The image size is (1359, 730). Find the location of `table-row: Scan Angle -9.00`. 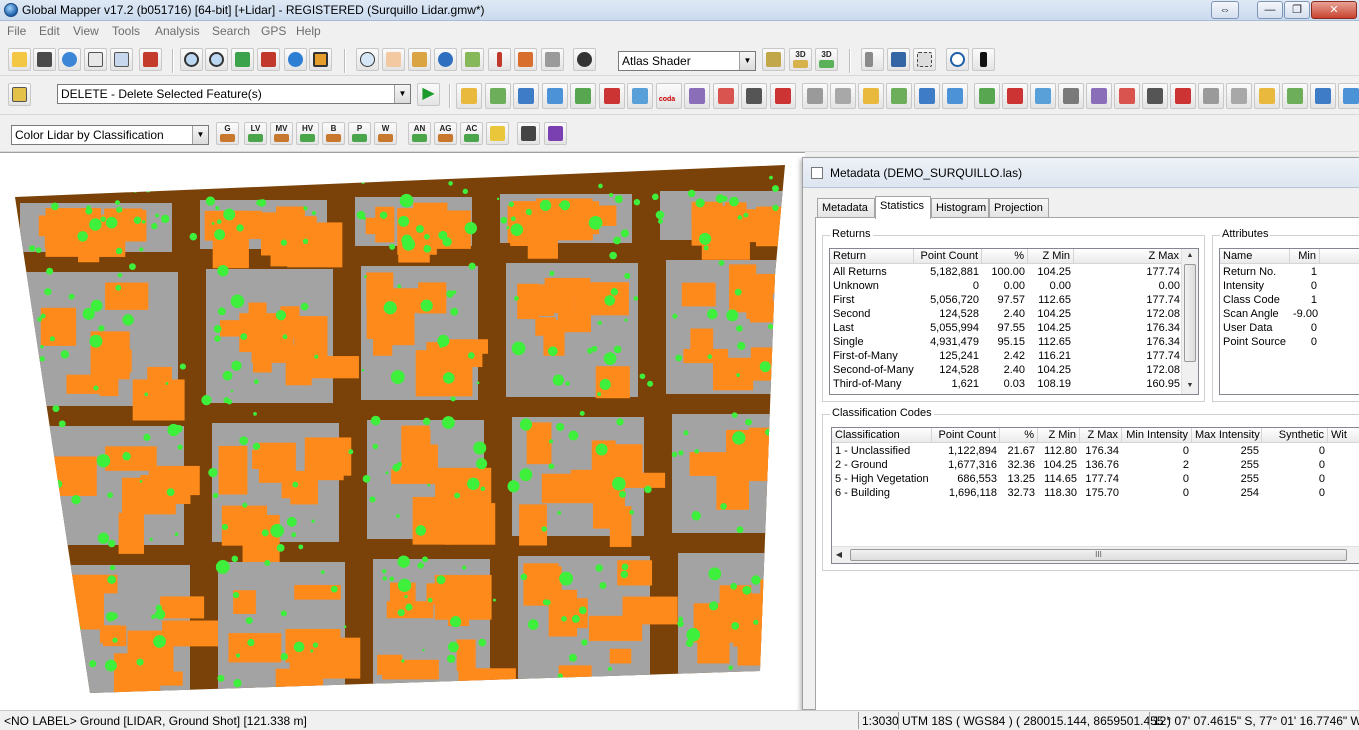

table-row: Scan Angle -9.00 is located at coordinates (1270, 314).